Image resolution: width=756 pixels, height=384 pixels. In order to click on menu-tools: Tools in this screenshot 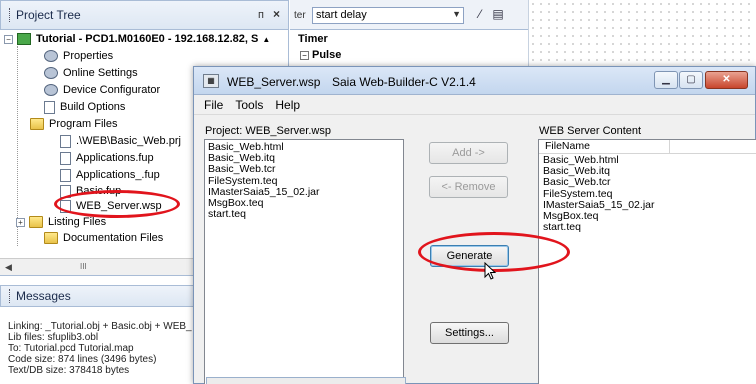, I will do `click(249, 105)`.